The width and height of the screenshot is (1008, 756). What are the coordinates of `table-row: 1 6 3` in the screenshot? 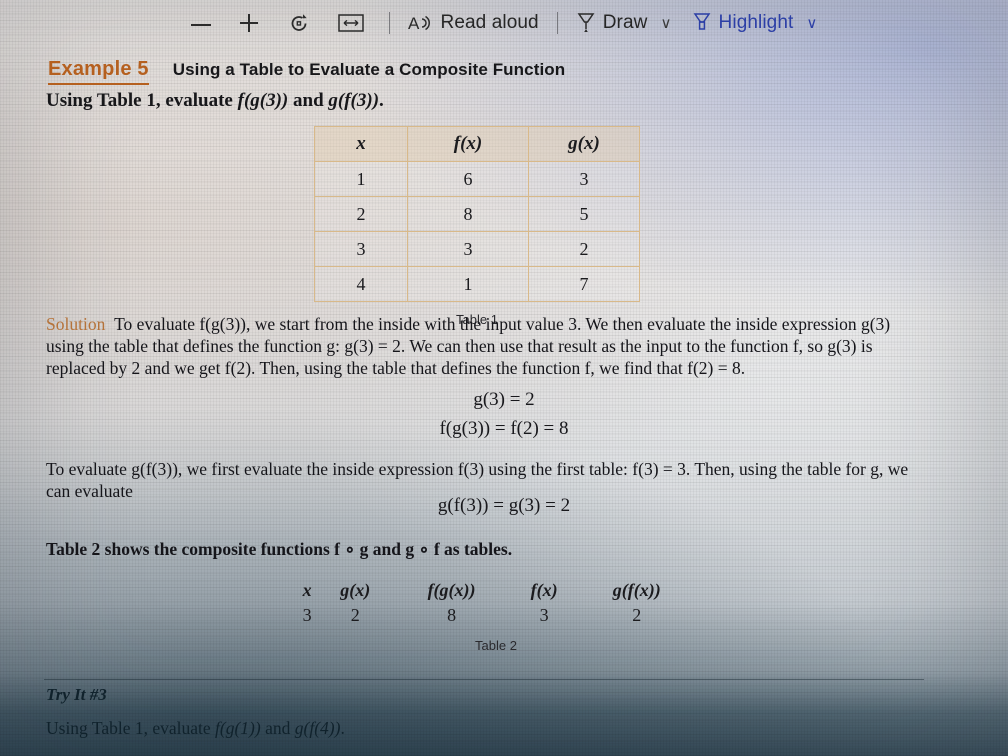 It's located at (477, 179).